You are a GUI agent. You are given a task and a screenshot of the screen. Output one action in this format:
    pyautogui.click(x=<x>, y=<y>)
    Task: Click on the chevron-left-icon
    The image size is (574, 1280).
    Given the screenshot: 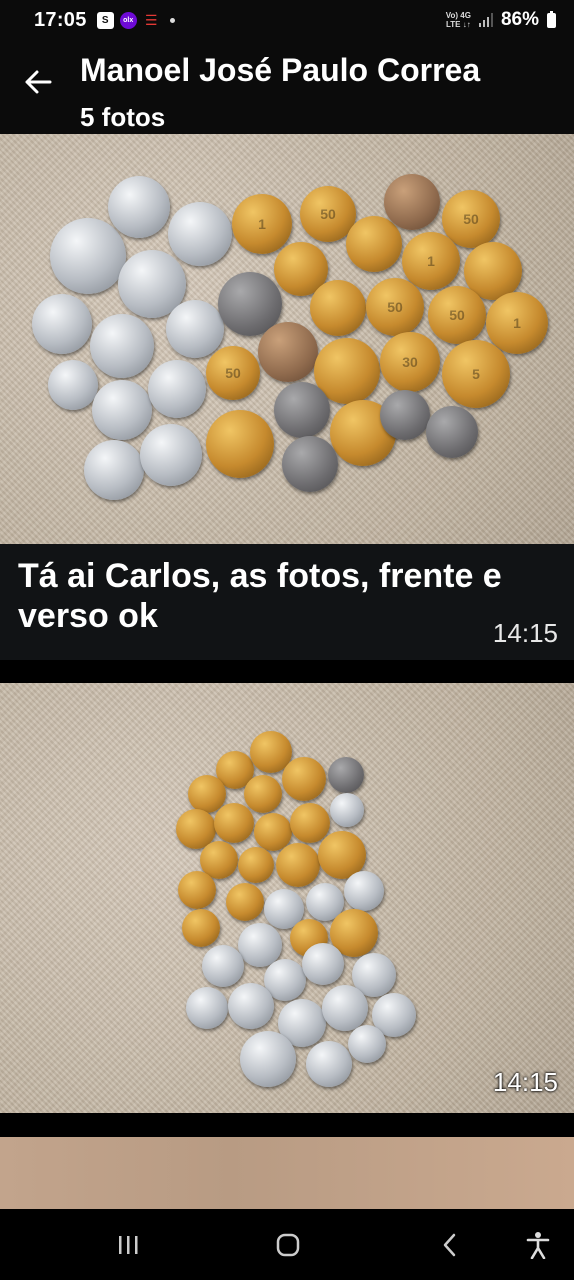 What is the action you would take?
    pyautogui.click(x=449, y=1245)
    